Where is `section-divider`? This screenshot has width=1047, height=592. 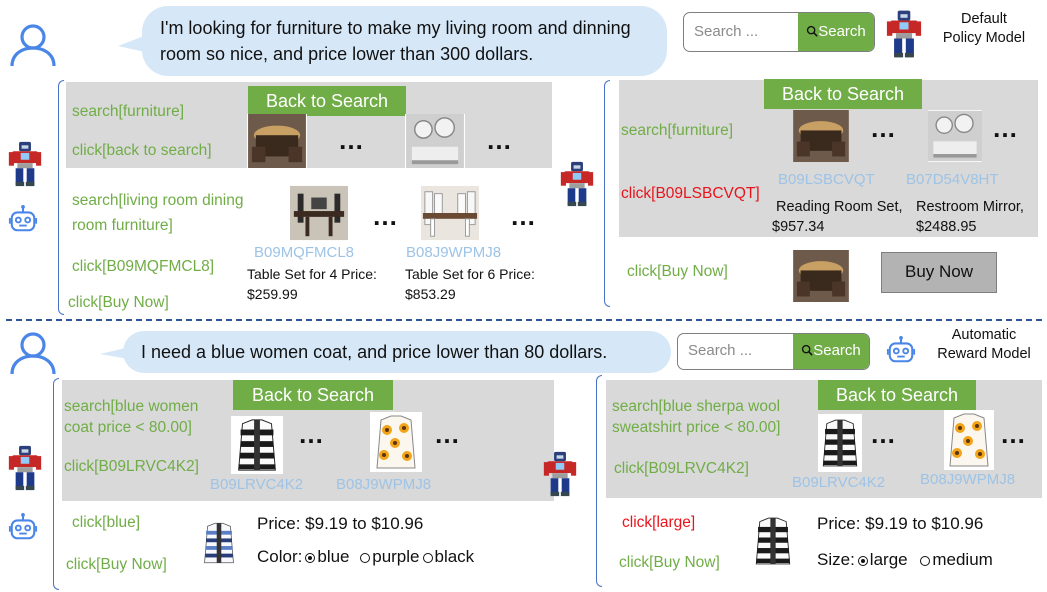 section-divider is located at coordinates (524, 320).